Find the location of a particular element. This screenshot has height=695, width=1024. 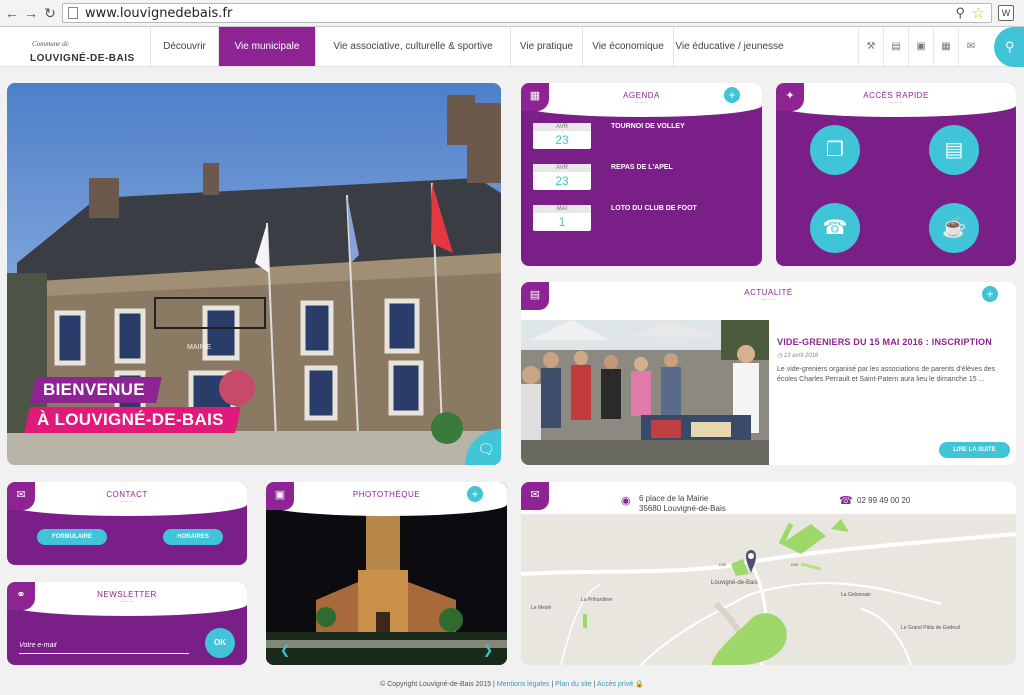

private-access-link: Accès privé is located at coordinates (615, 684).